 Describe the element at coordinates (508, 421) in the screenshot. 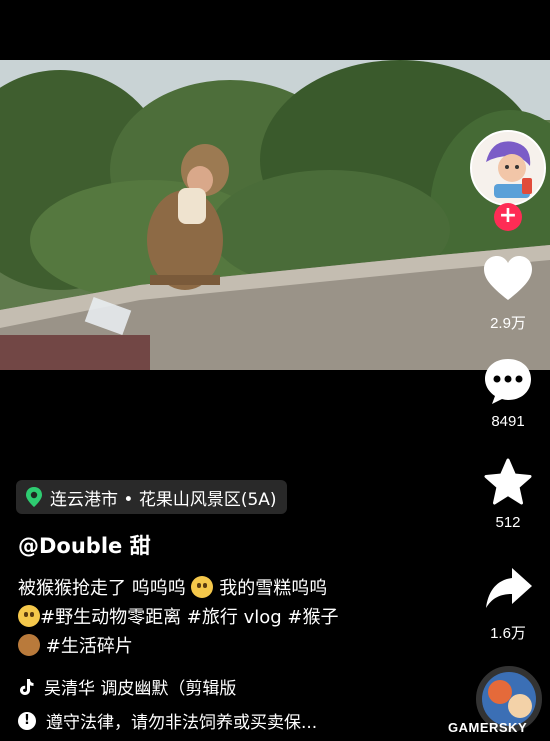

I see `comment-count: 8491` at that location.